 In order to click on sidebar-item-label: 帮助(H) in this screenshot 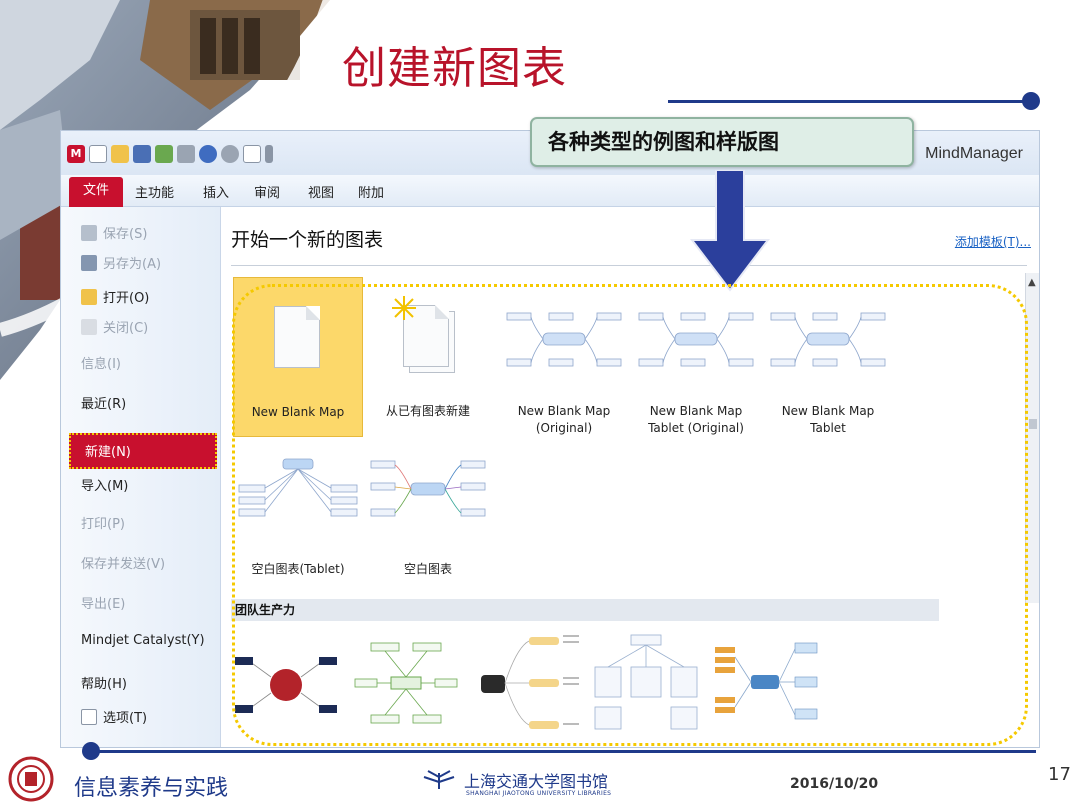, I will do `click(104, 684)`.